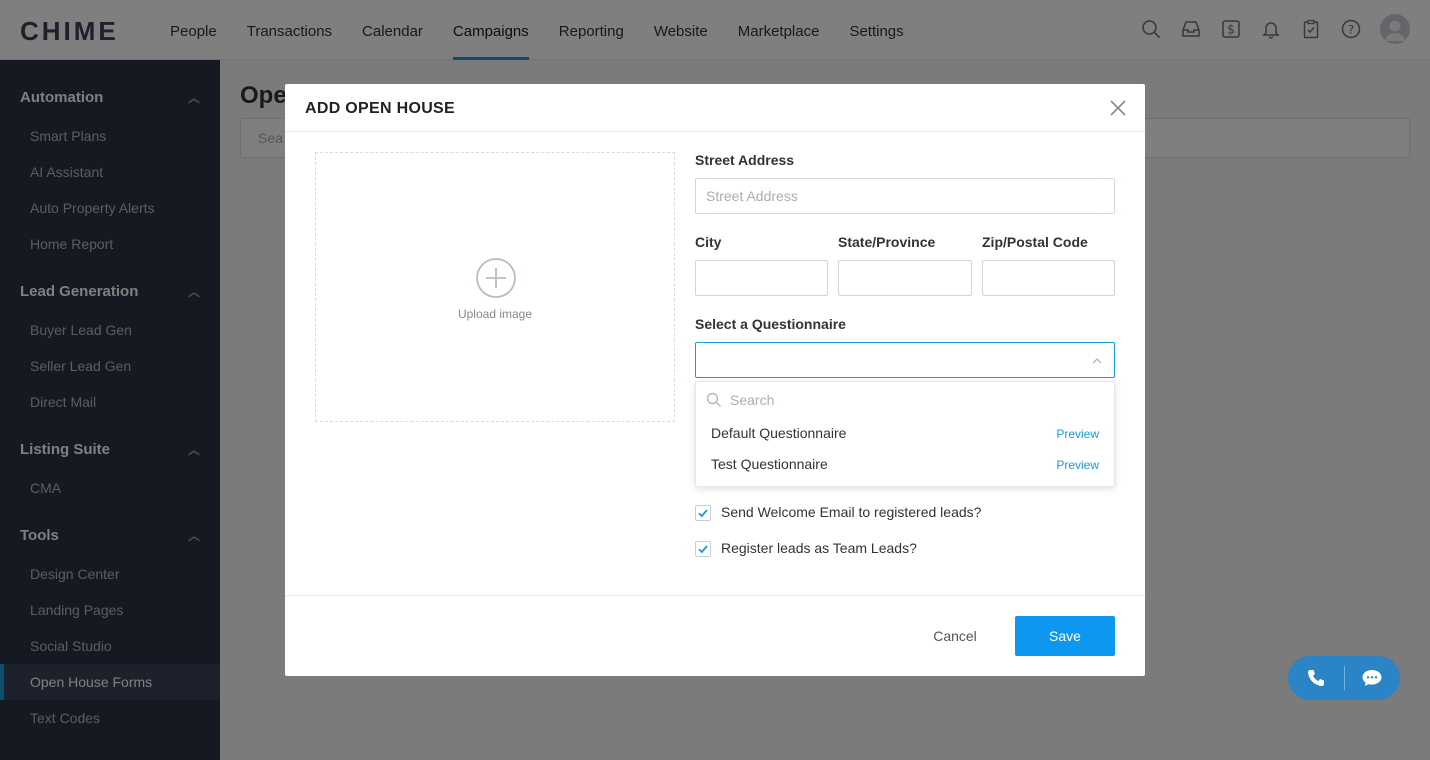 This screenshot has height=760, width=1430. I want to click on street-address-input, so click(905, 196).